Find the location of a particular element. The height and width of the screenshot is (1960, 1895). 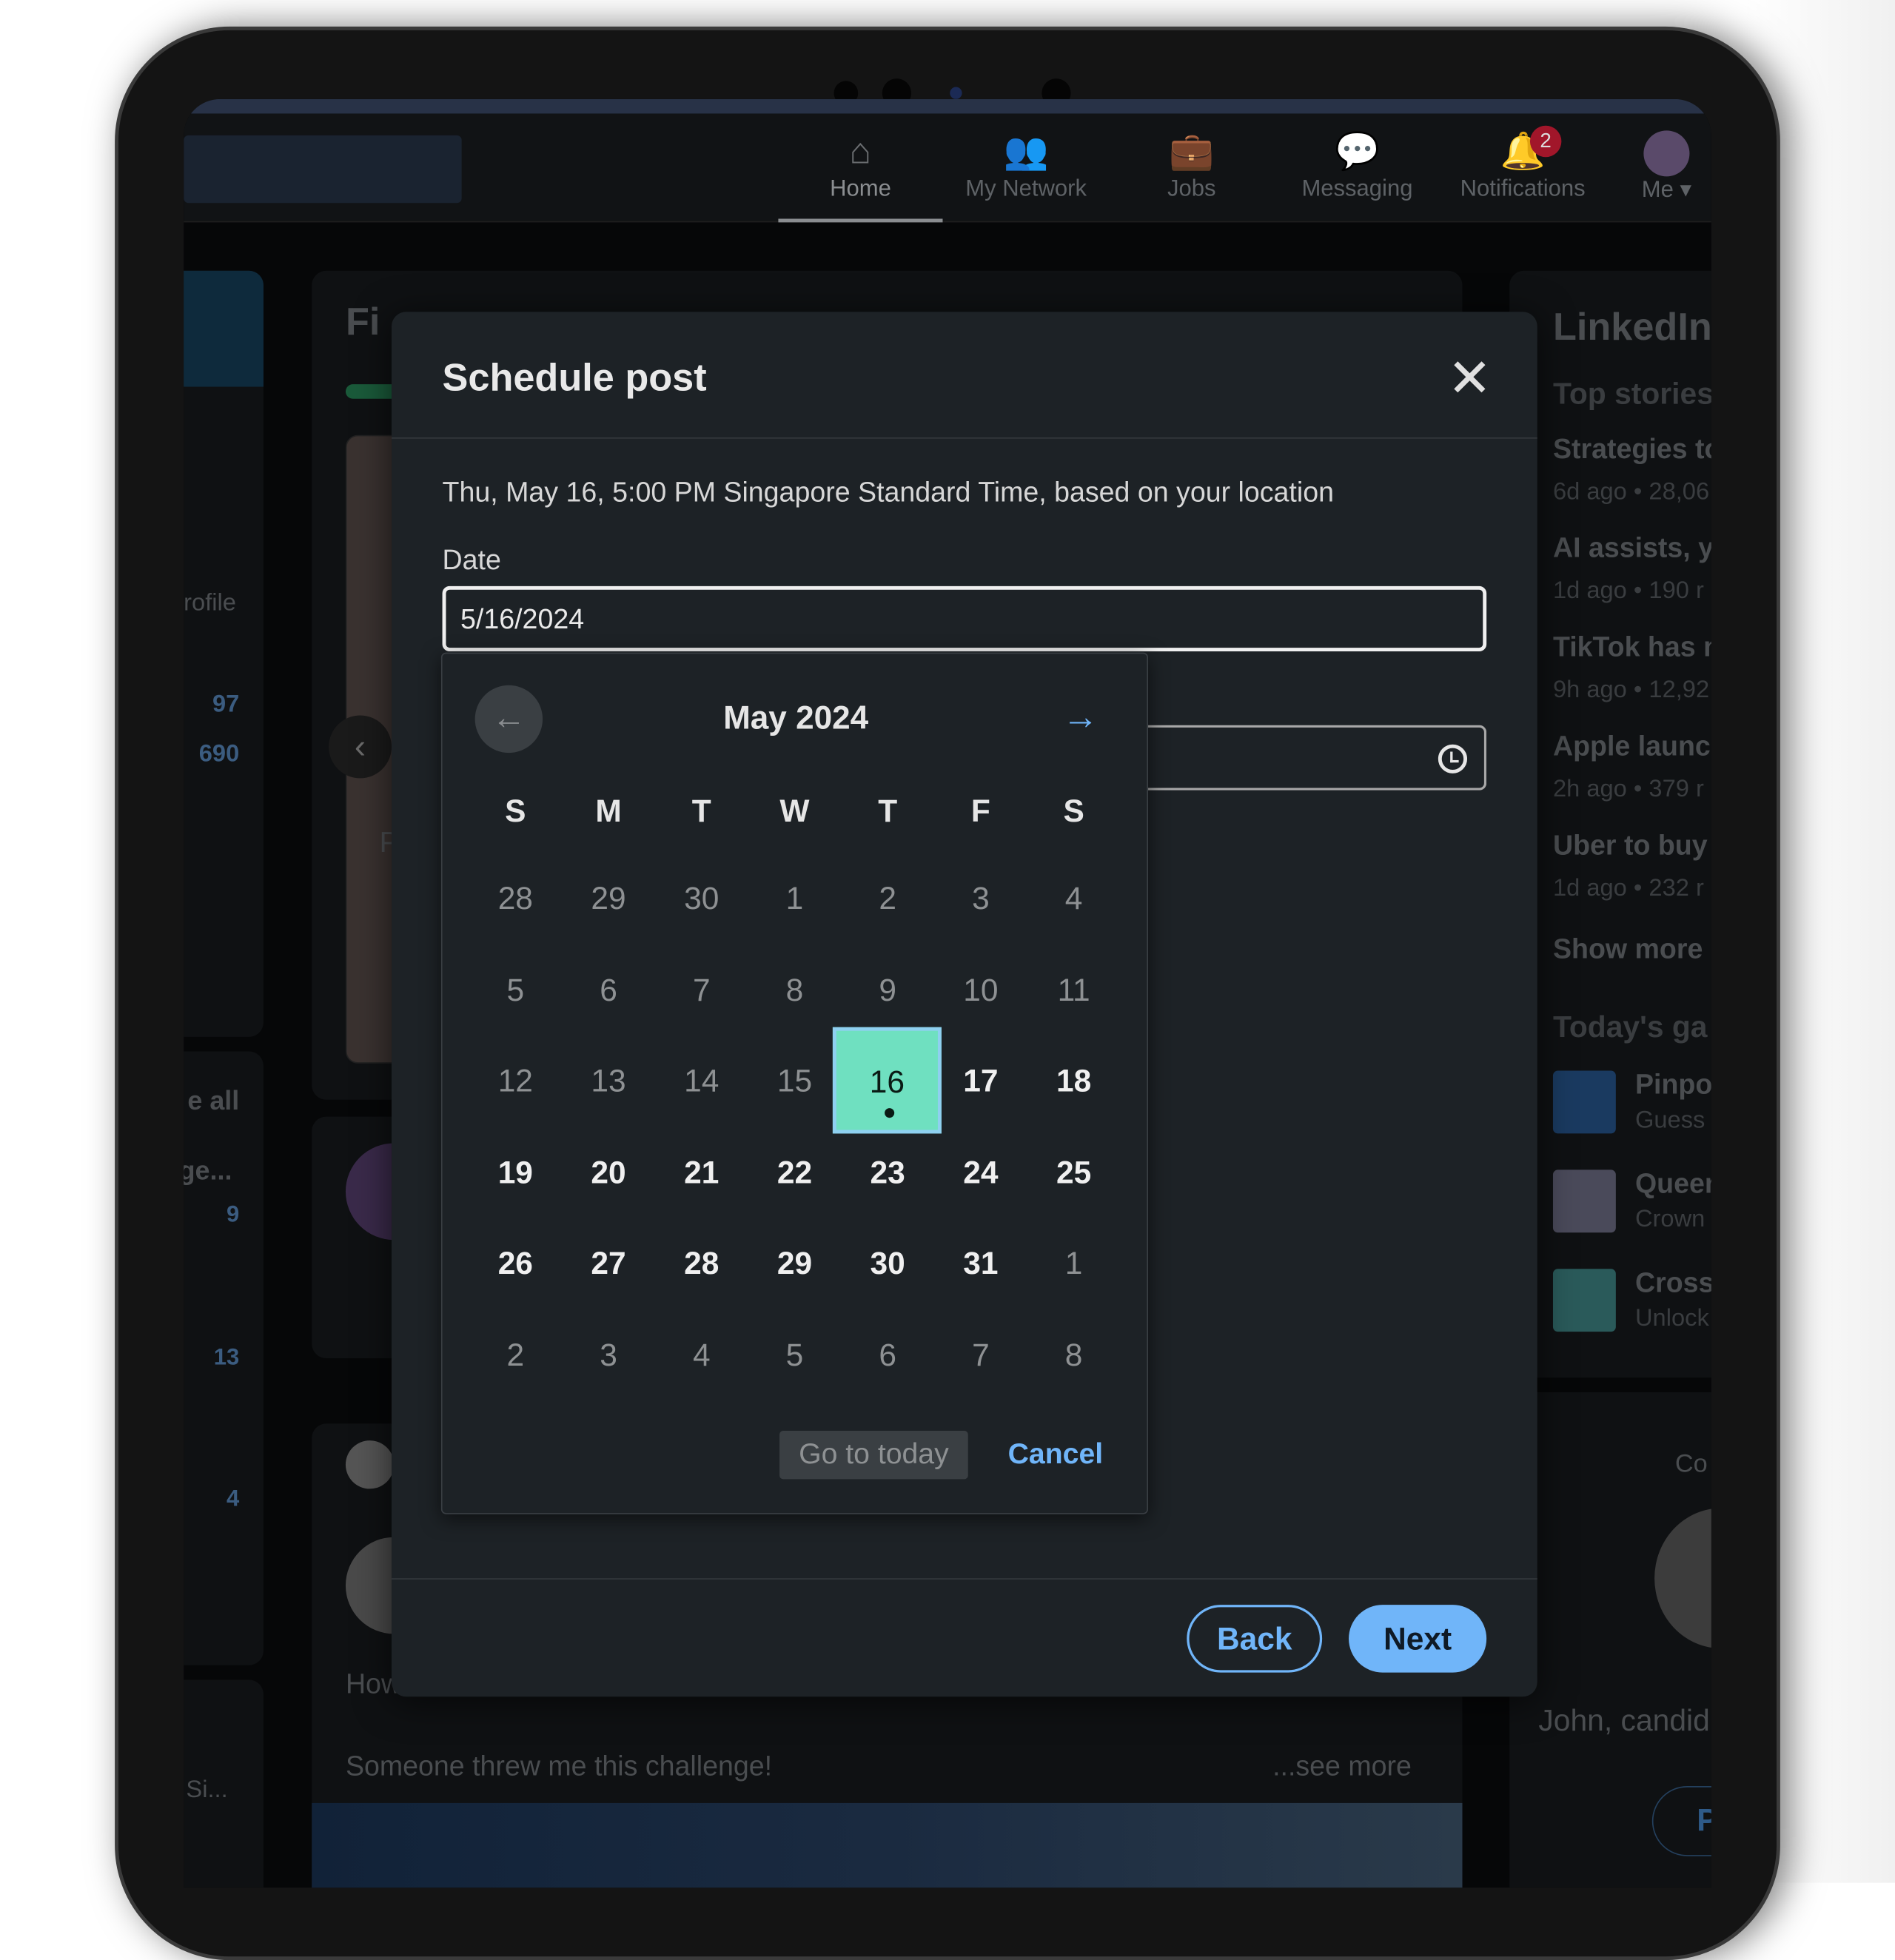

nav-label: Jobs is located at coordinates (1191, 189).